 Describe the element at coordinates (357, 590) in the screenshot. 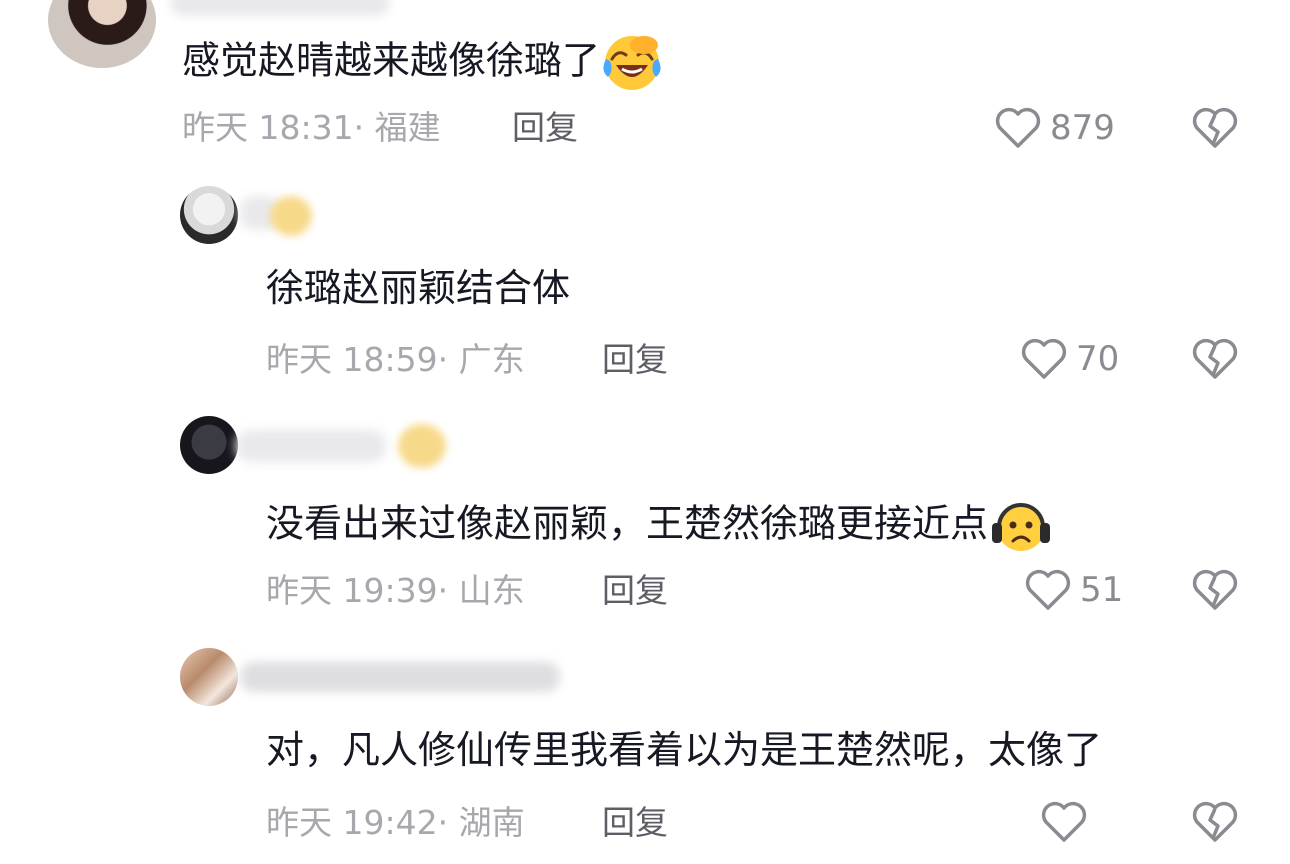

I see `timestamp: 昨天 19:39·` at that location.